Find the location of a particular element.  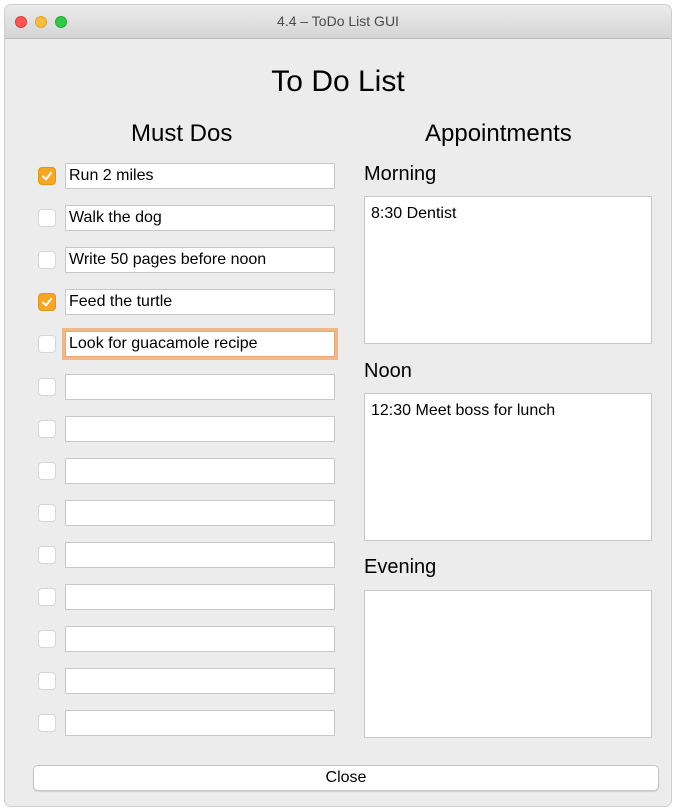

evening-textarea is located at coordinates (508, 664).